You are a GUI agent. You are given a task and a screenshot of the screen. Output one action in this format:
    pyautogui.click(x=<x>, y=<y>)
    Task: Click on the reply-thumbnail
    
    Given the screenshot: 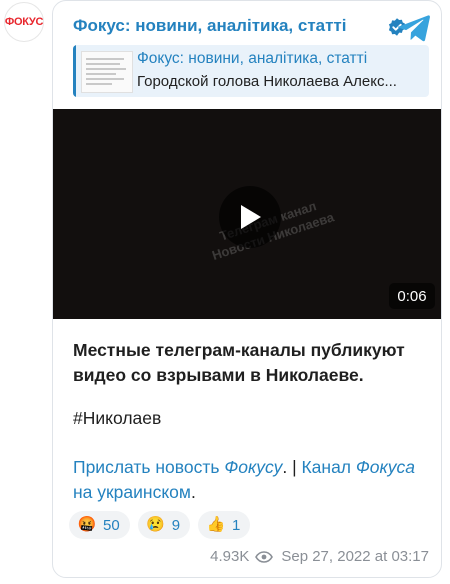 What is the action you would take?
    pyautogui.click(x=107, y=72)
    